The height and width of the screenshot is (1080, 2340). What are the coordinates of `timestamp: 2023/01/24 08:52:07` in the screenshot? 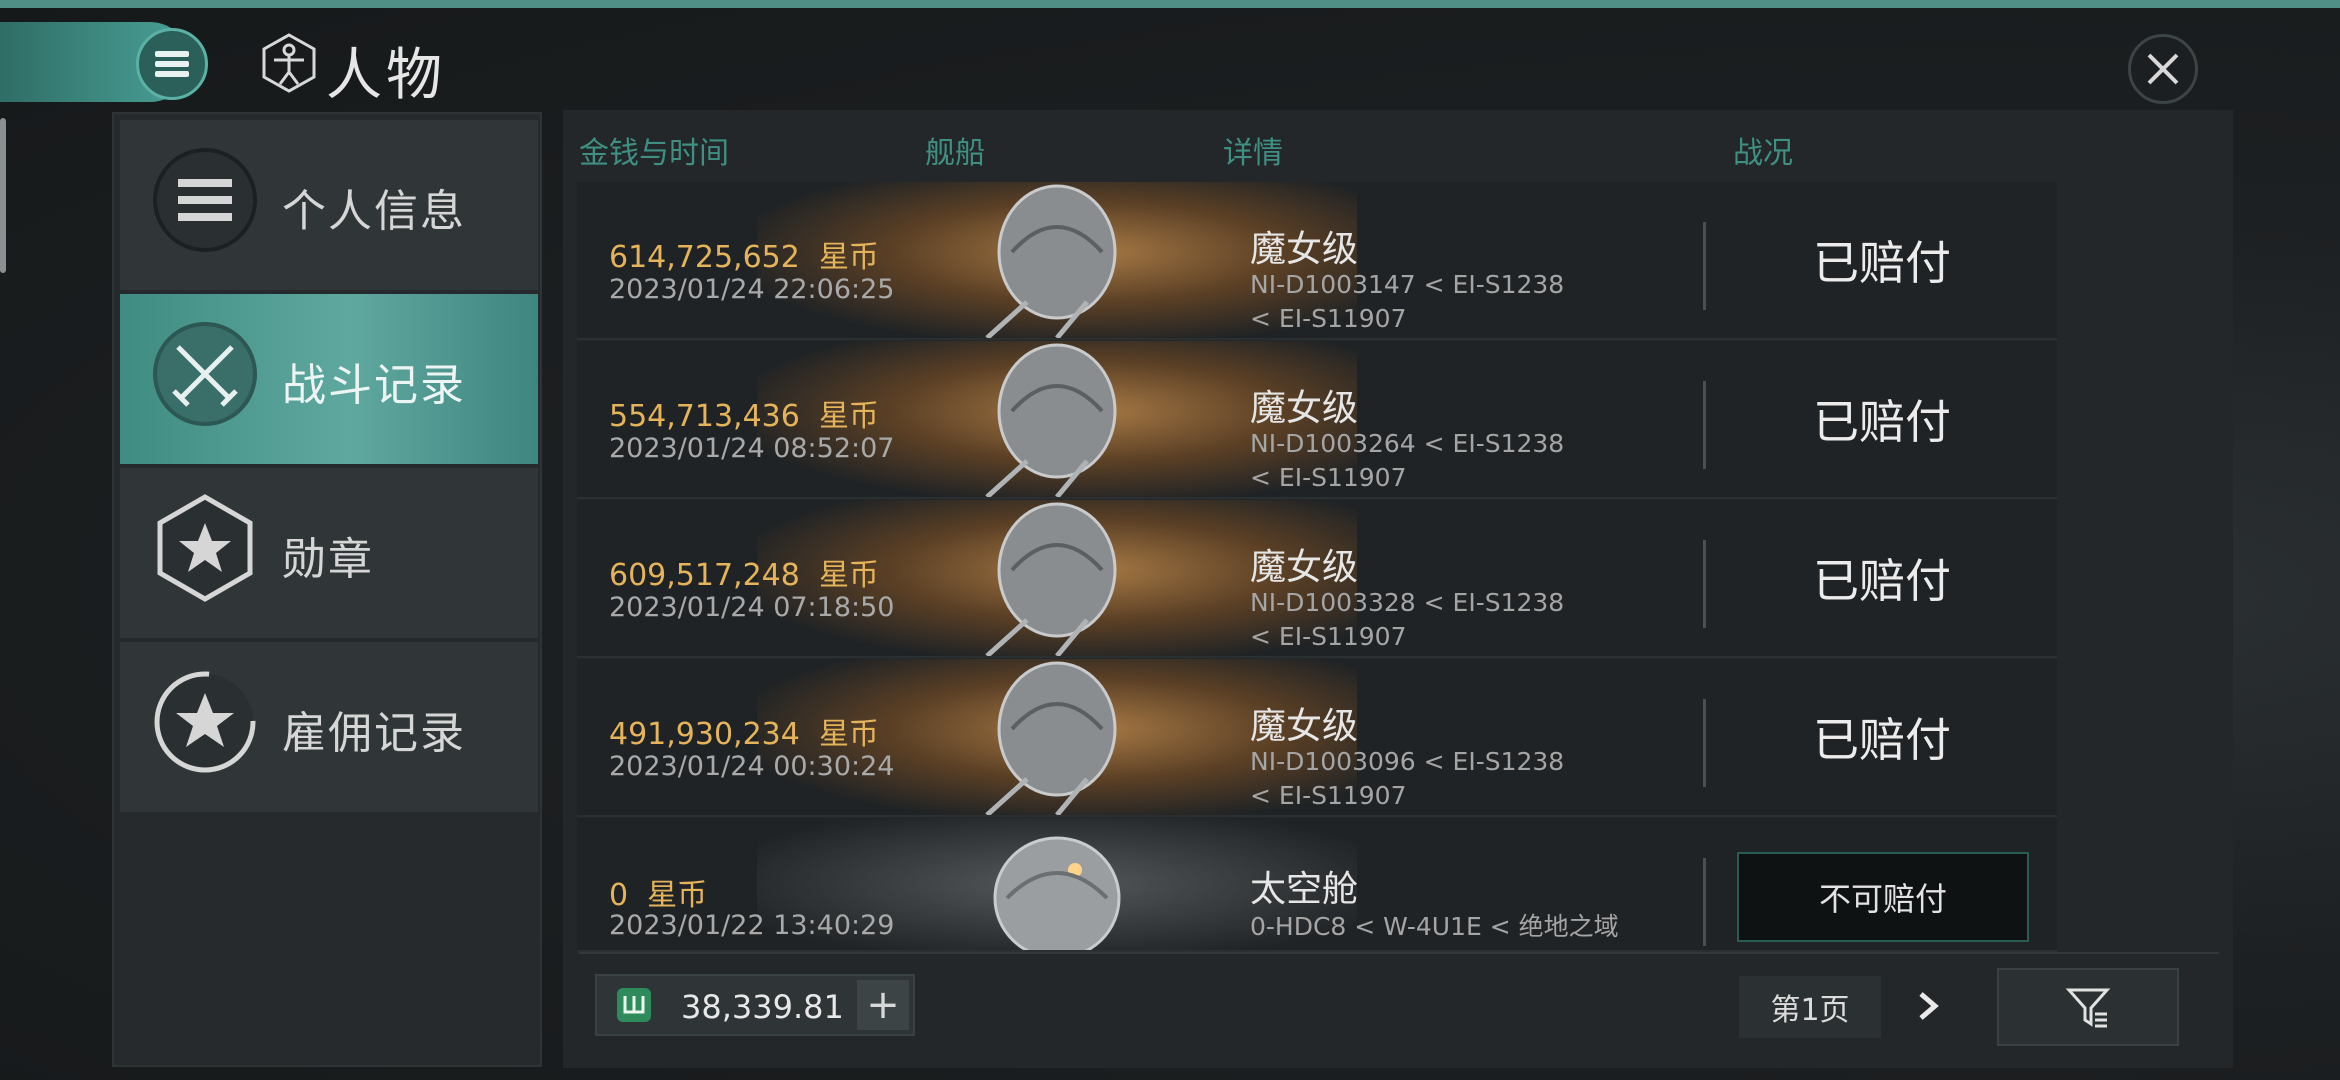 It's located at (752, 448).